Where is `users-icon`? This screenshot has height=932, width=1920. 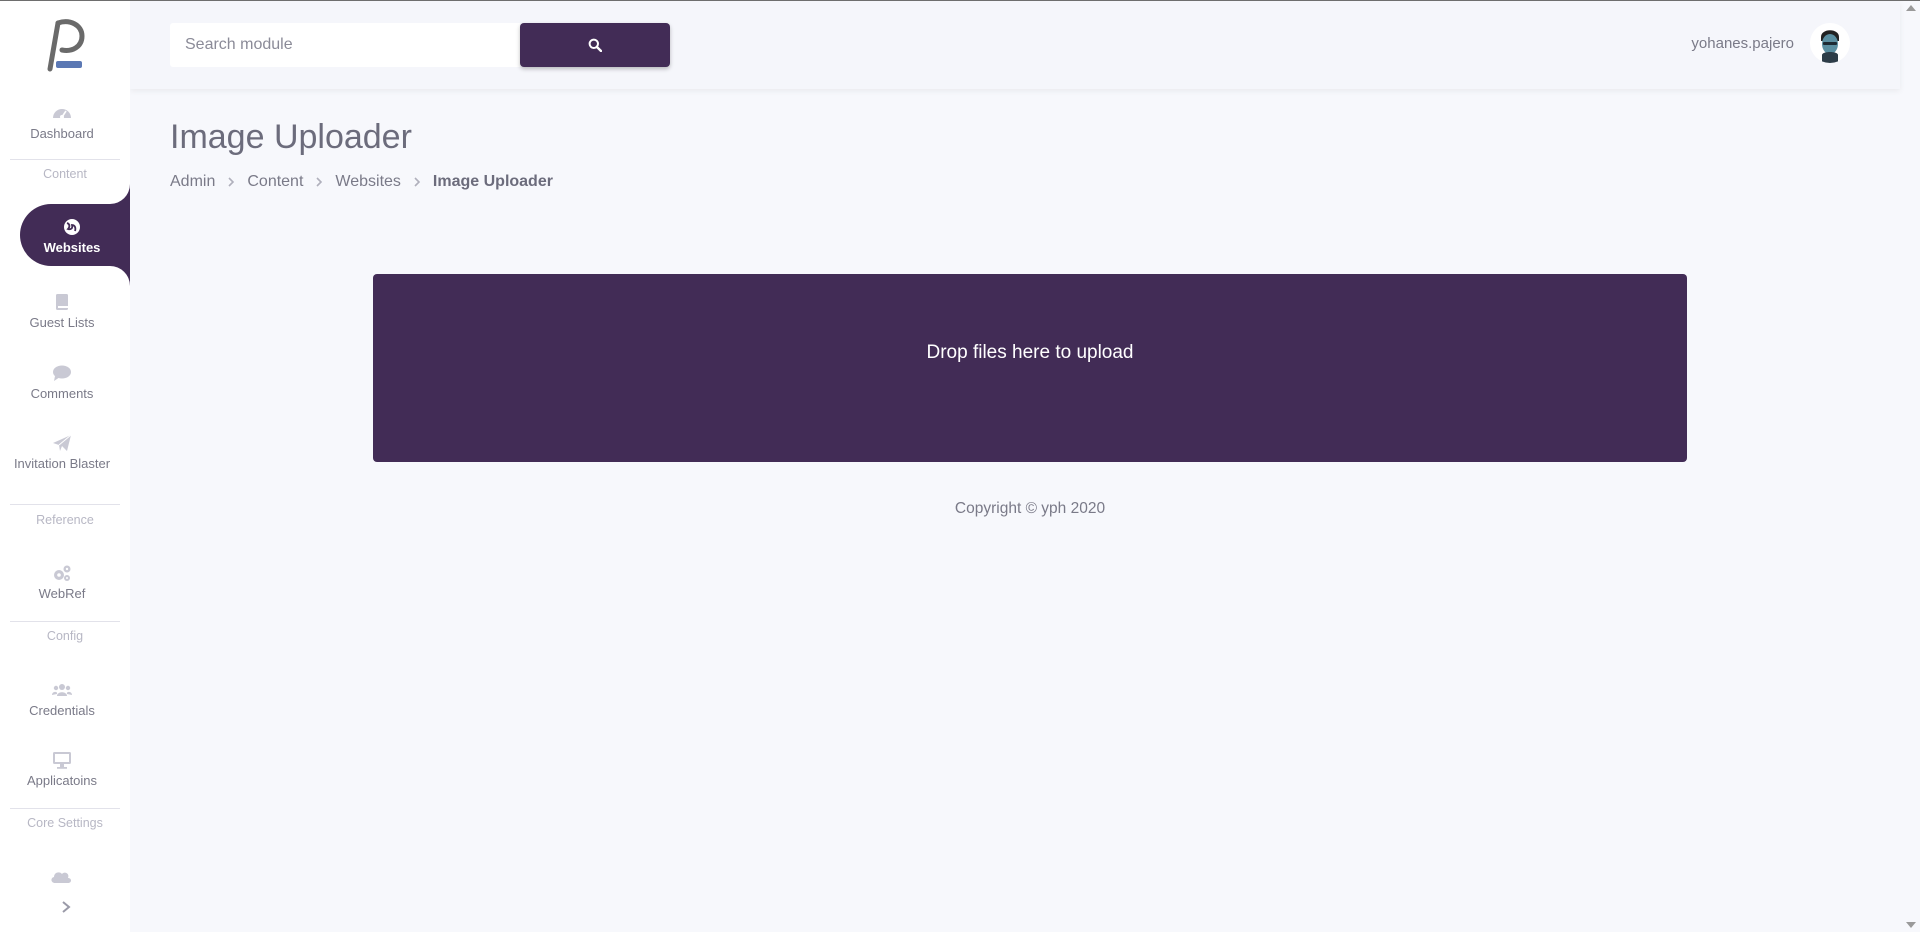
users-icon is located at coordinates (62, 690).